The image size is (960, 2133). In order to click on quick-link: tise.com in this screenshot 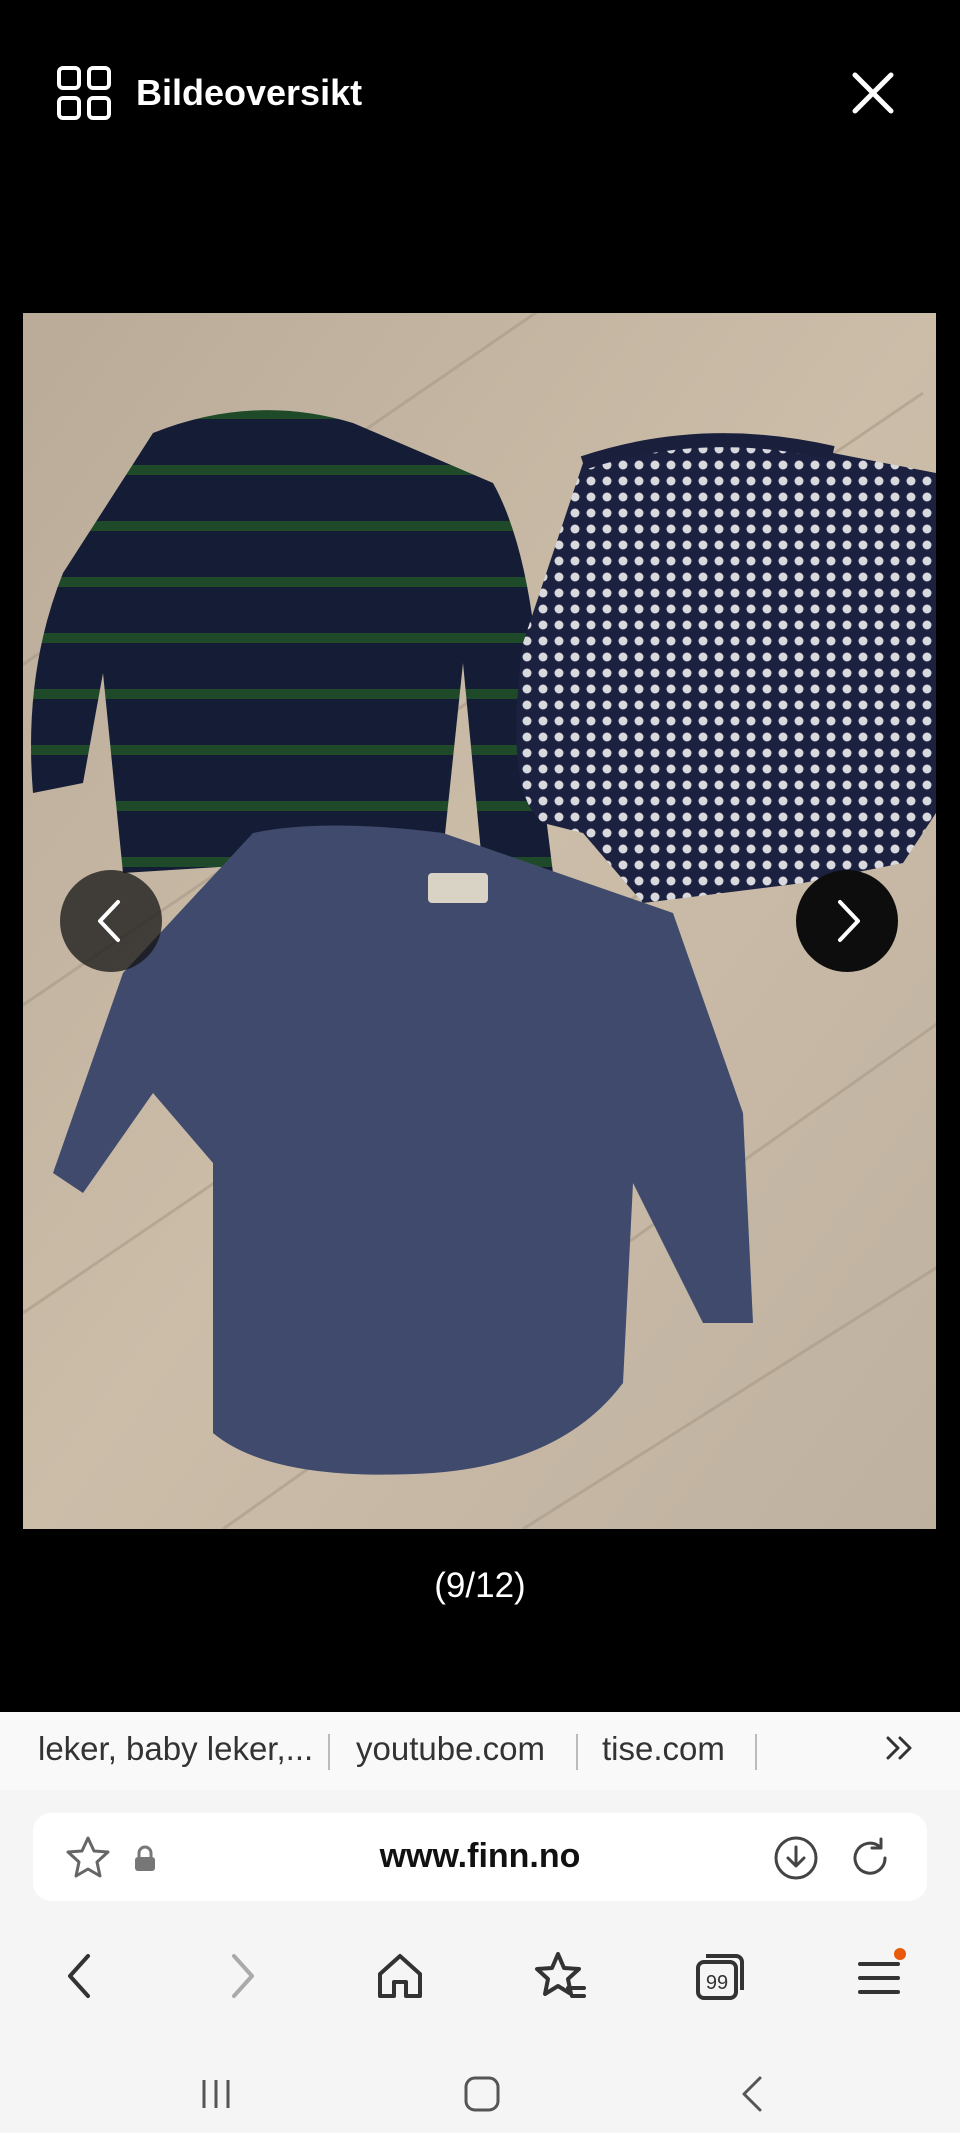, I will do `click(663, 1749)`.